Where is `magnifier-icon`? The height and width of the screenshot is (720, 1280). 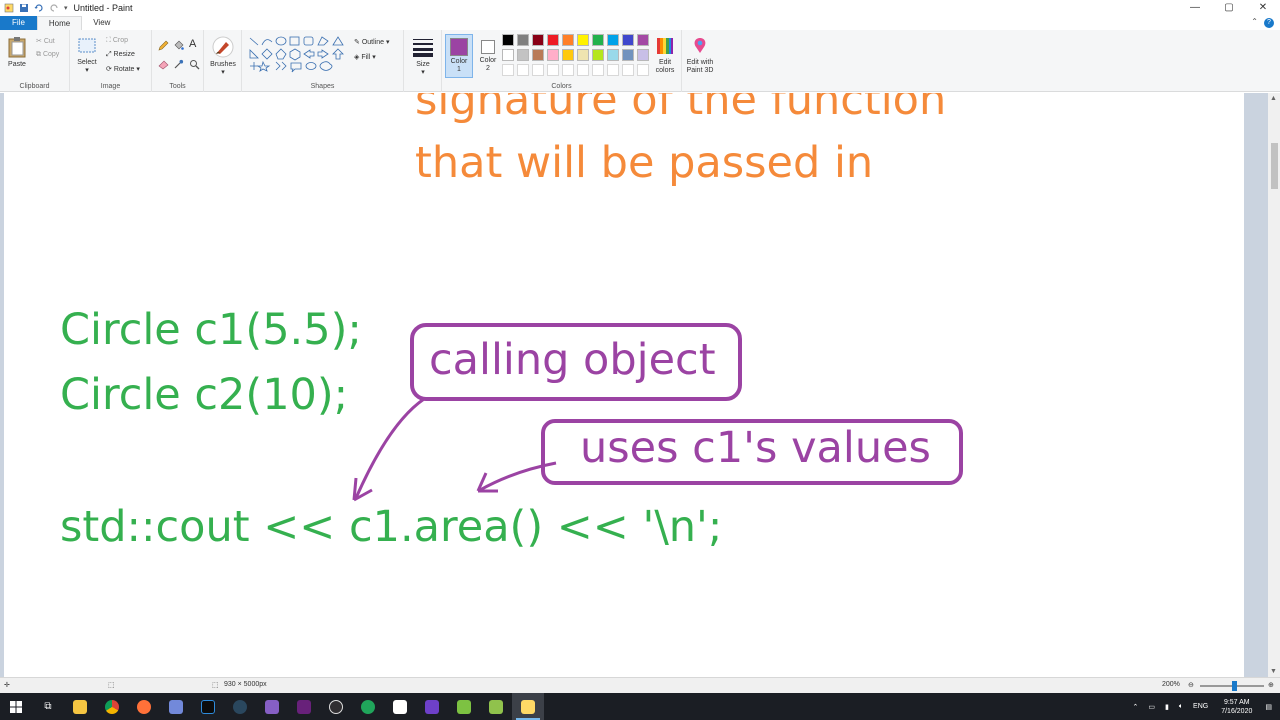 magnifier-icon is located at coordinates (194, 64).